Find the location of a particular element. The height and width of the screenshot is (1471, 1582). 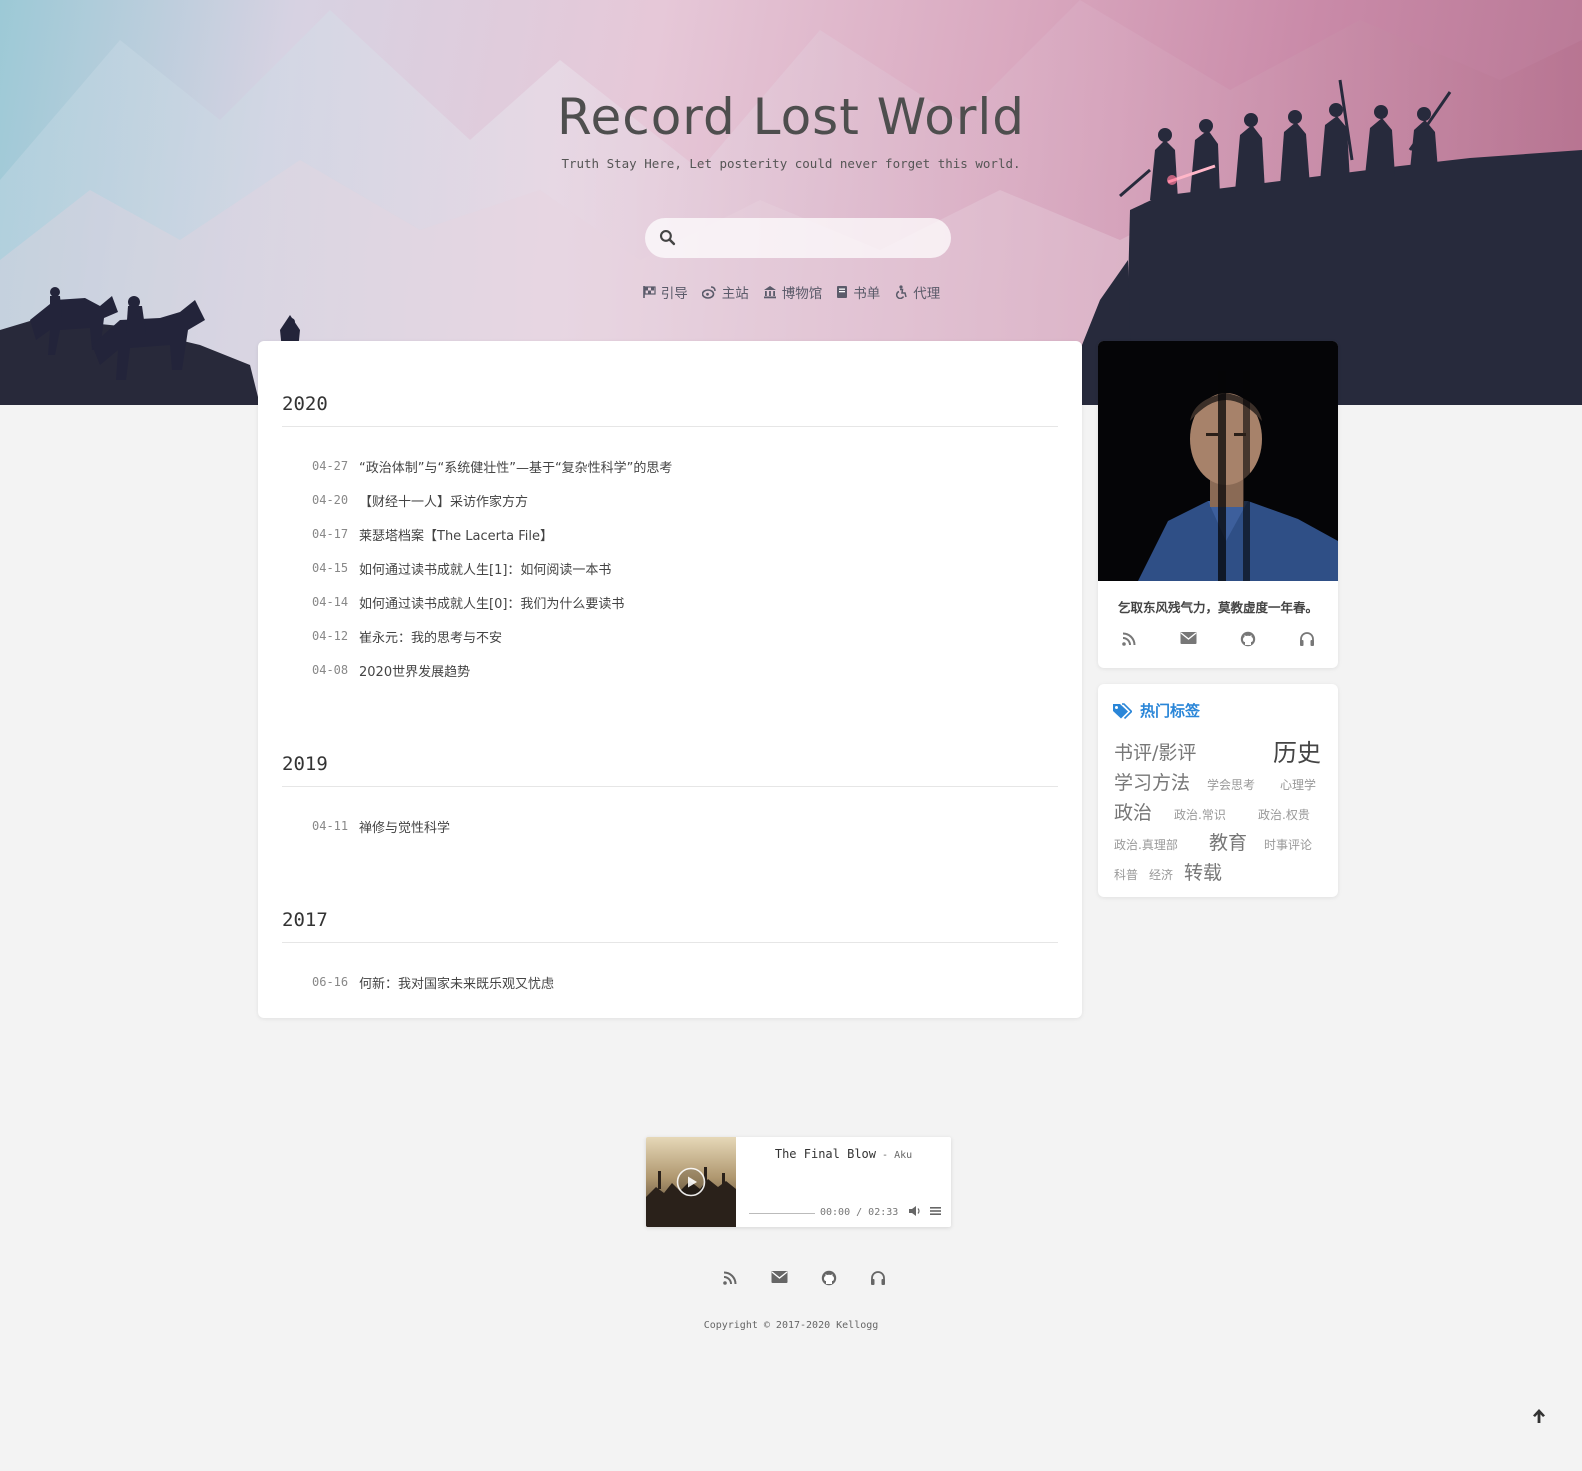

nav-item-guide: 引导 is located at coordinates (665, 292).